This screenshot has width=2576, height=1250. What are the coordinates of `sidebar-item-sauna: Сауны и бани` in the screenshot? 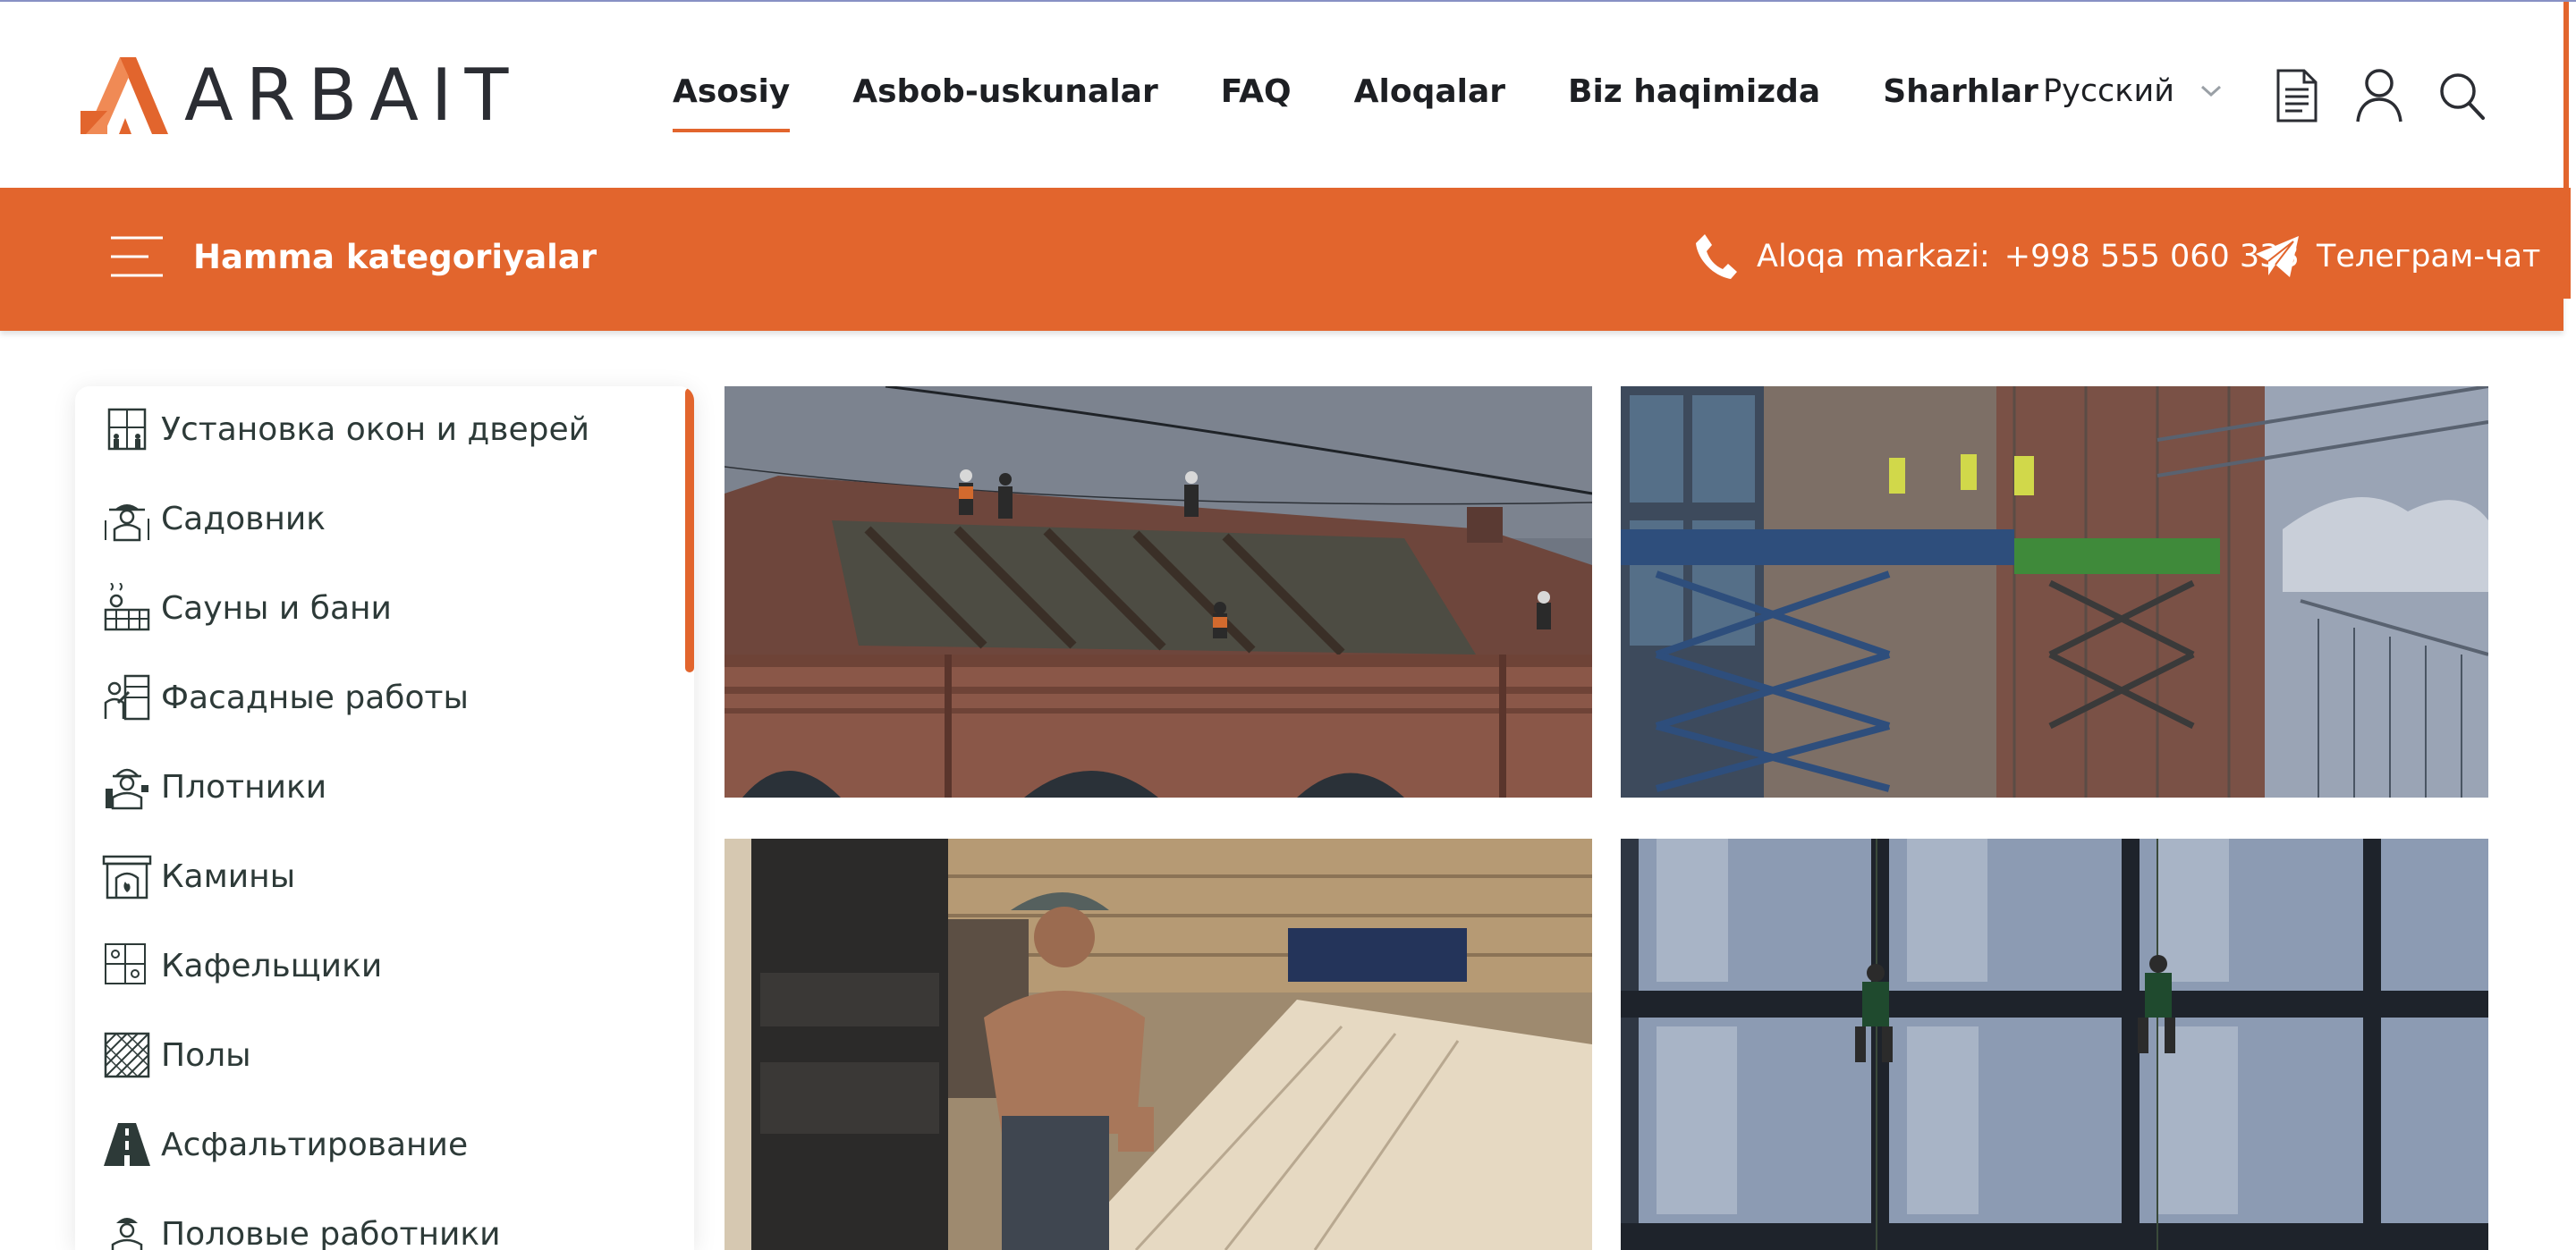 It's located at (247, 608).